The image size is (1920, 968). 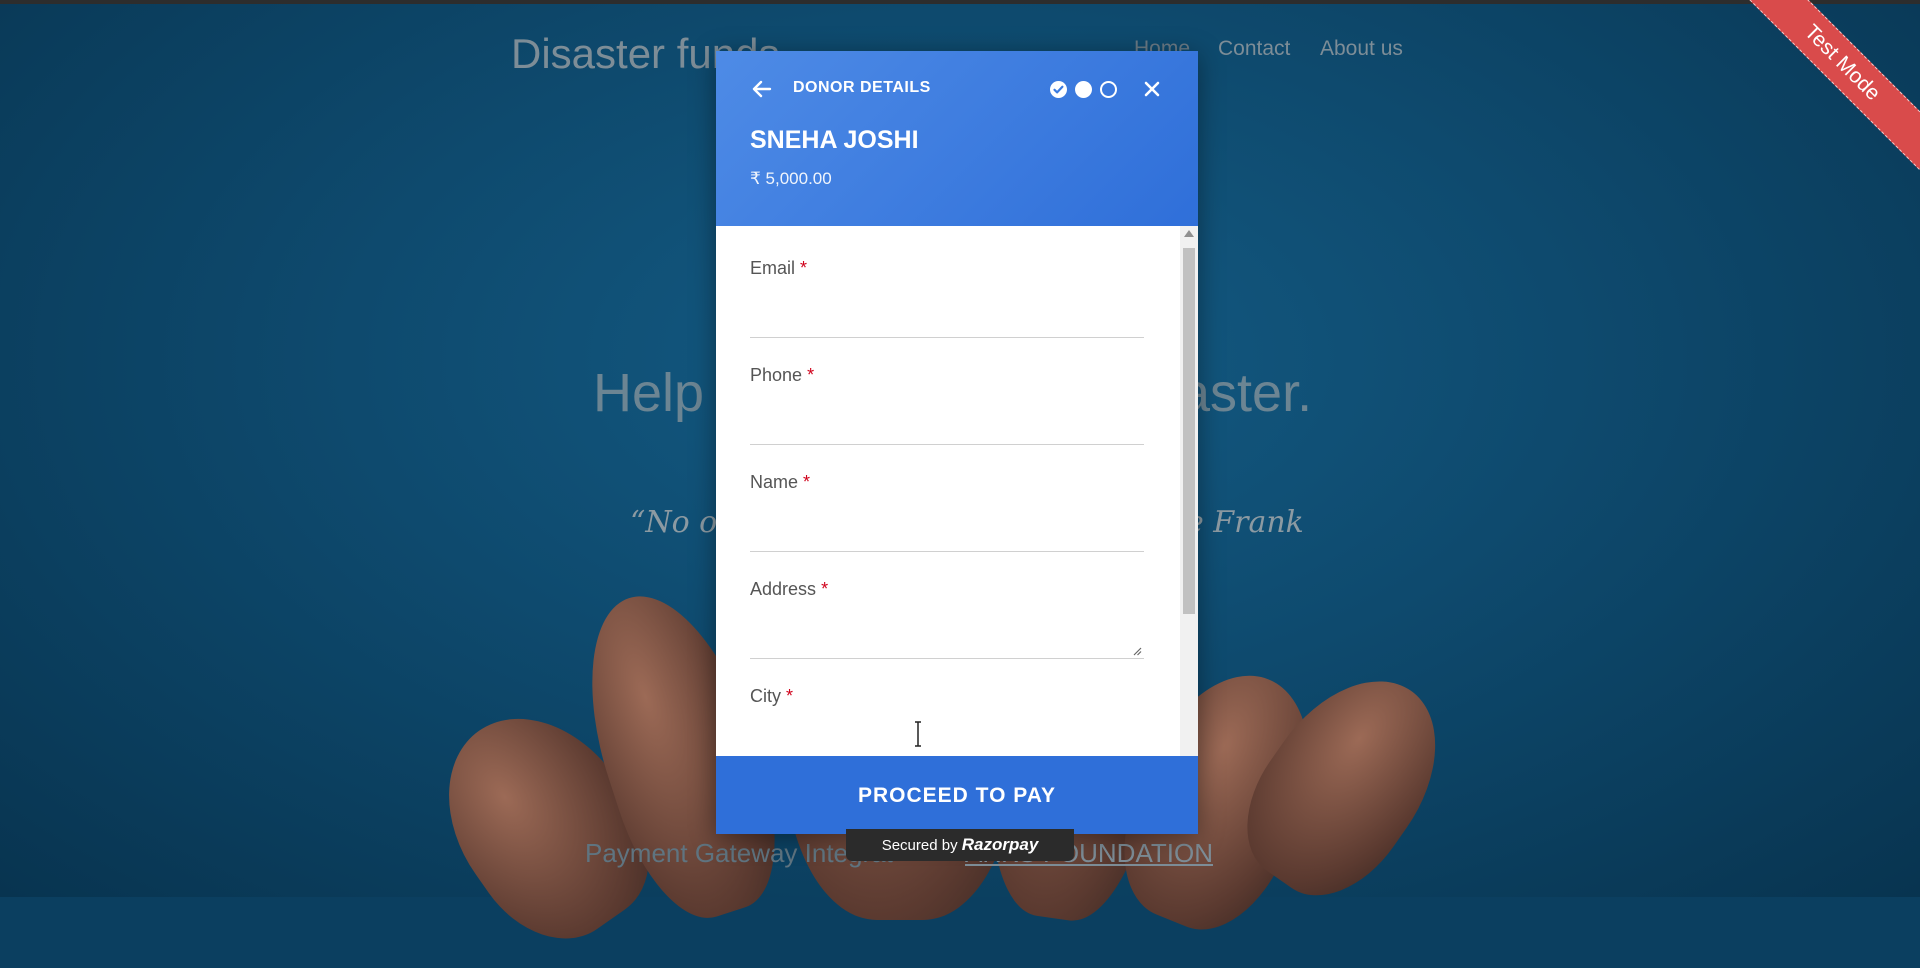 What do you see at coordinates (1189, 431) in the screenshot?
I see `scrollbar-thumb` at bounding box center [1189, 431].